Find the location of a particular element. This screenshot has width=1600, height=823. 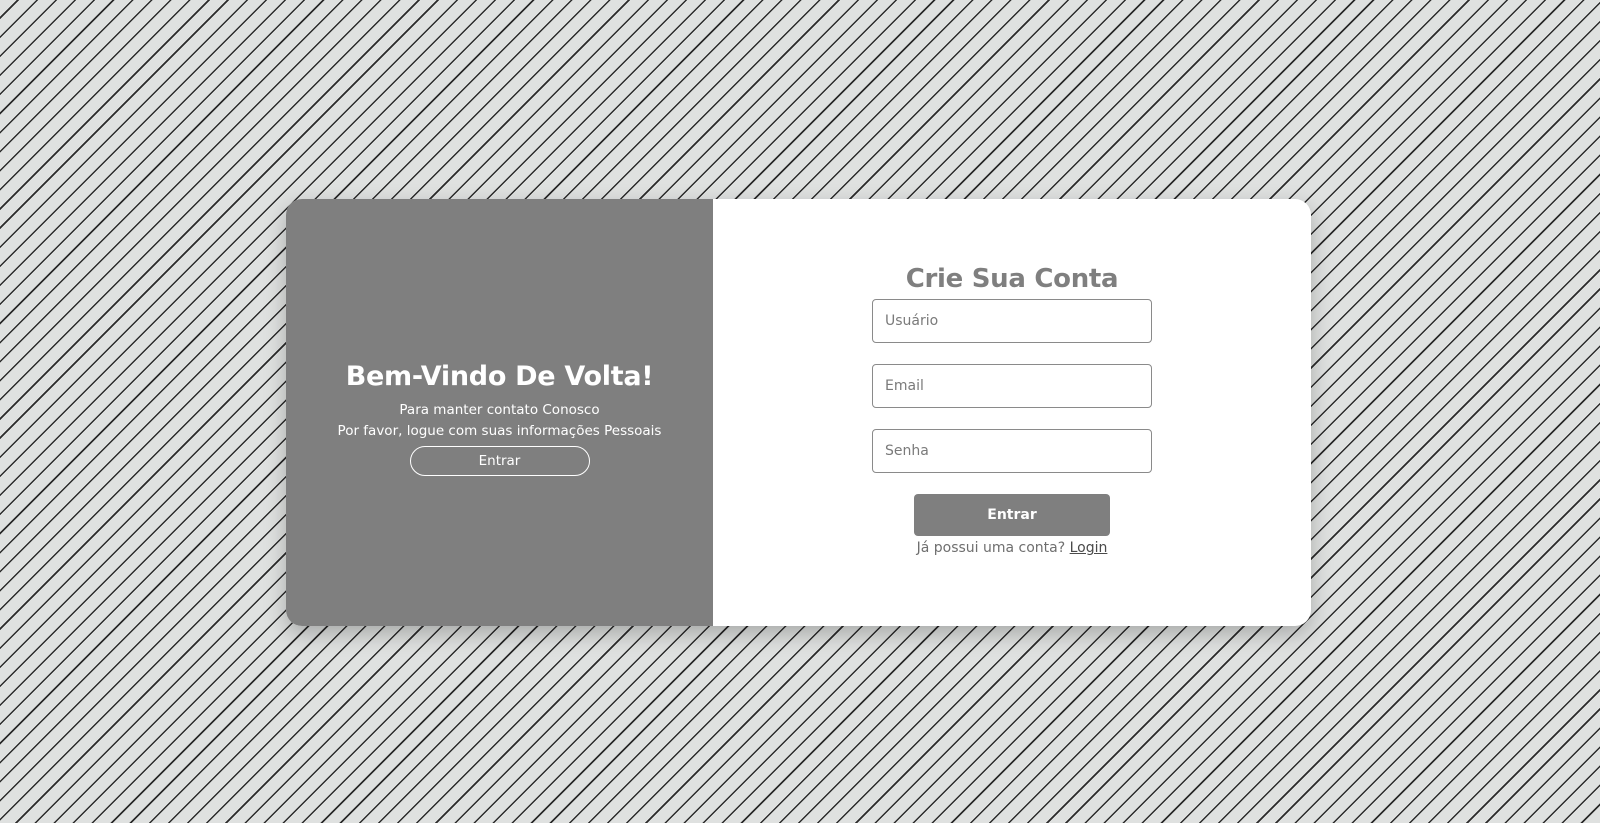

welcome-text-line-1: Para manter contato Conosco is located at coordinates (499, 410).